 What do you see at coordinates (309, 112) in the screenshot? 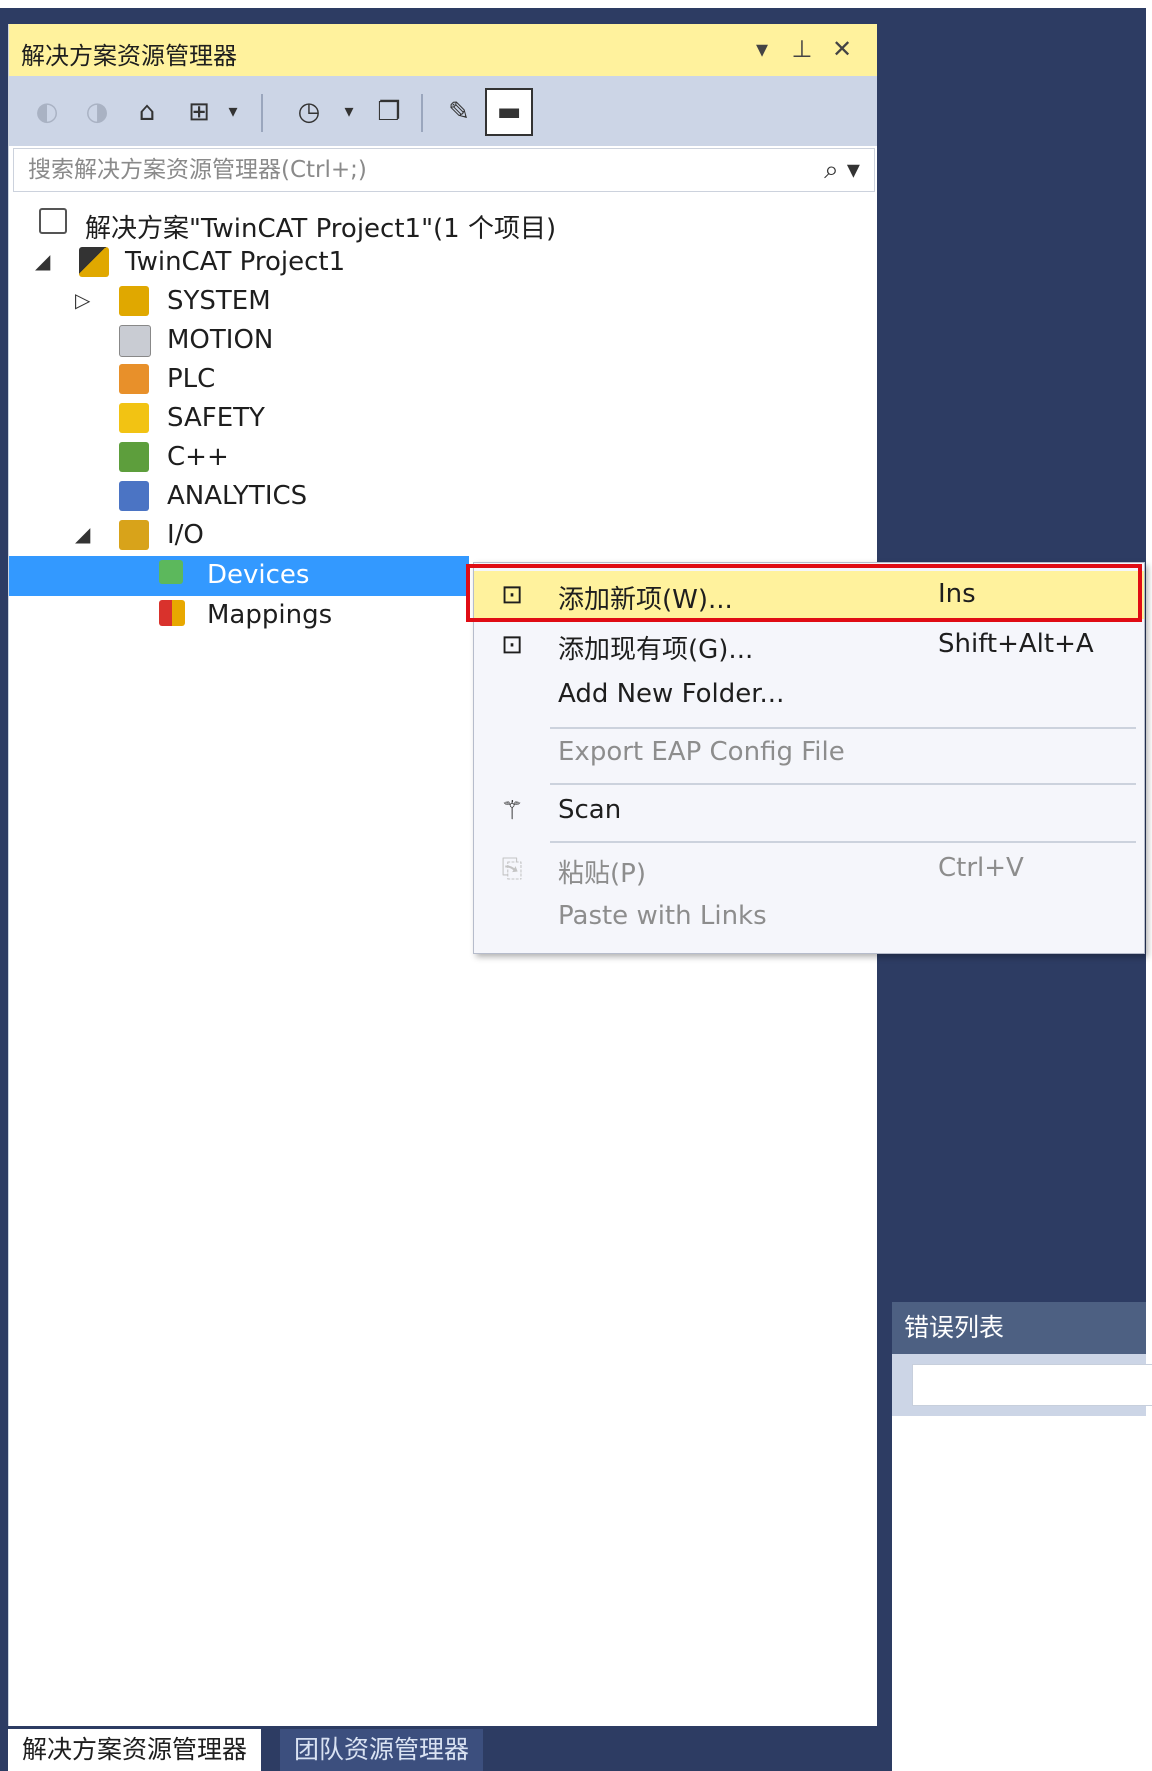
I see `pending-changes-icon: ◷` at bounding box center [309, 112].